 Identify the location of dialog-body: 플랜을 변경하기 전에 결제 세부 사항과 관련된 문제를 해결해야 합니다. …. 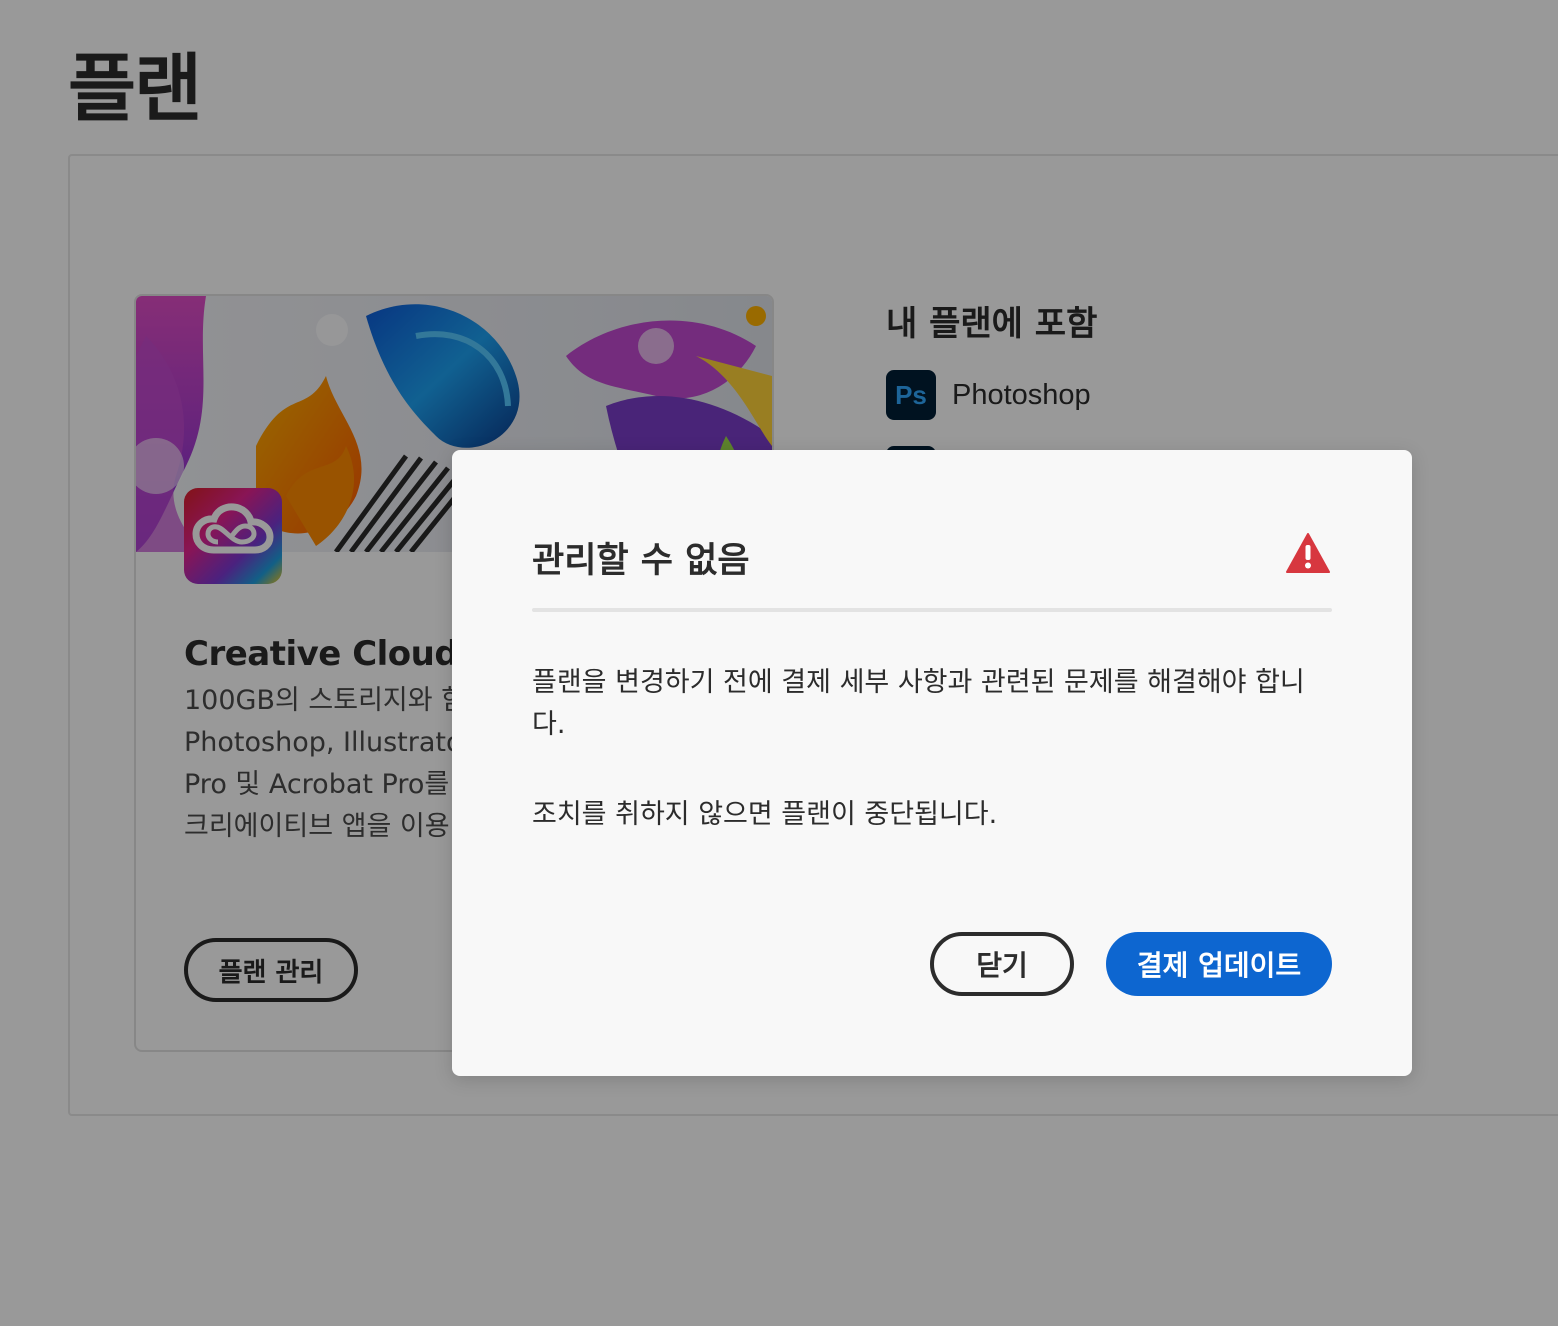
(932, 749).